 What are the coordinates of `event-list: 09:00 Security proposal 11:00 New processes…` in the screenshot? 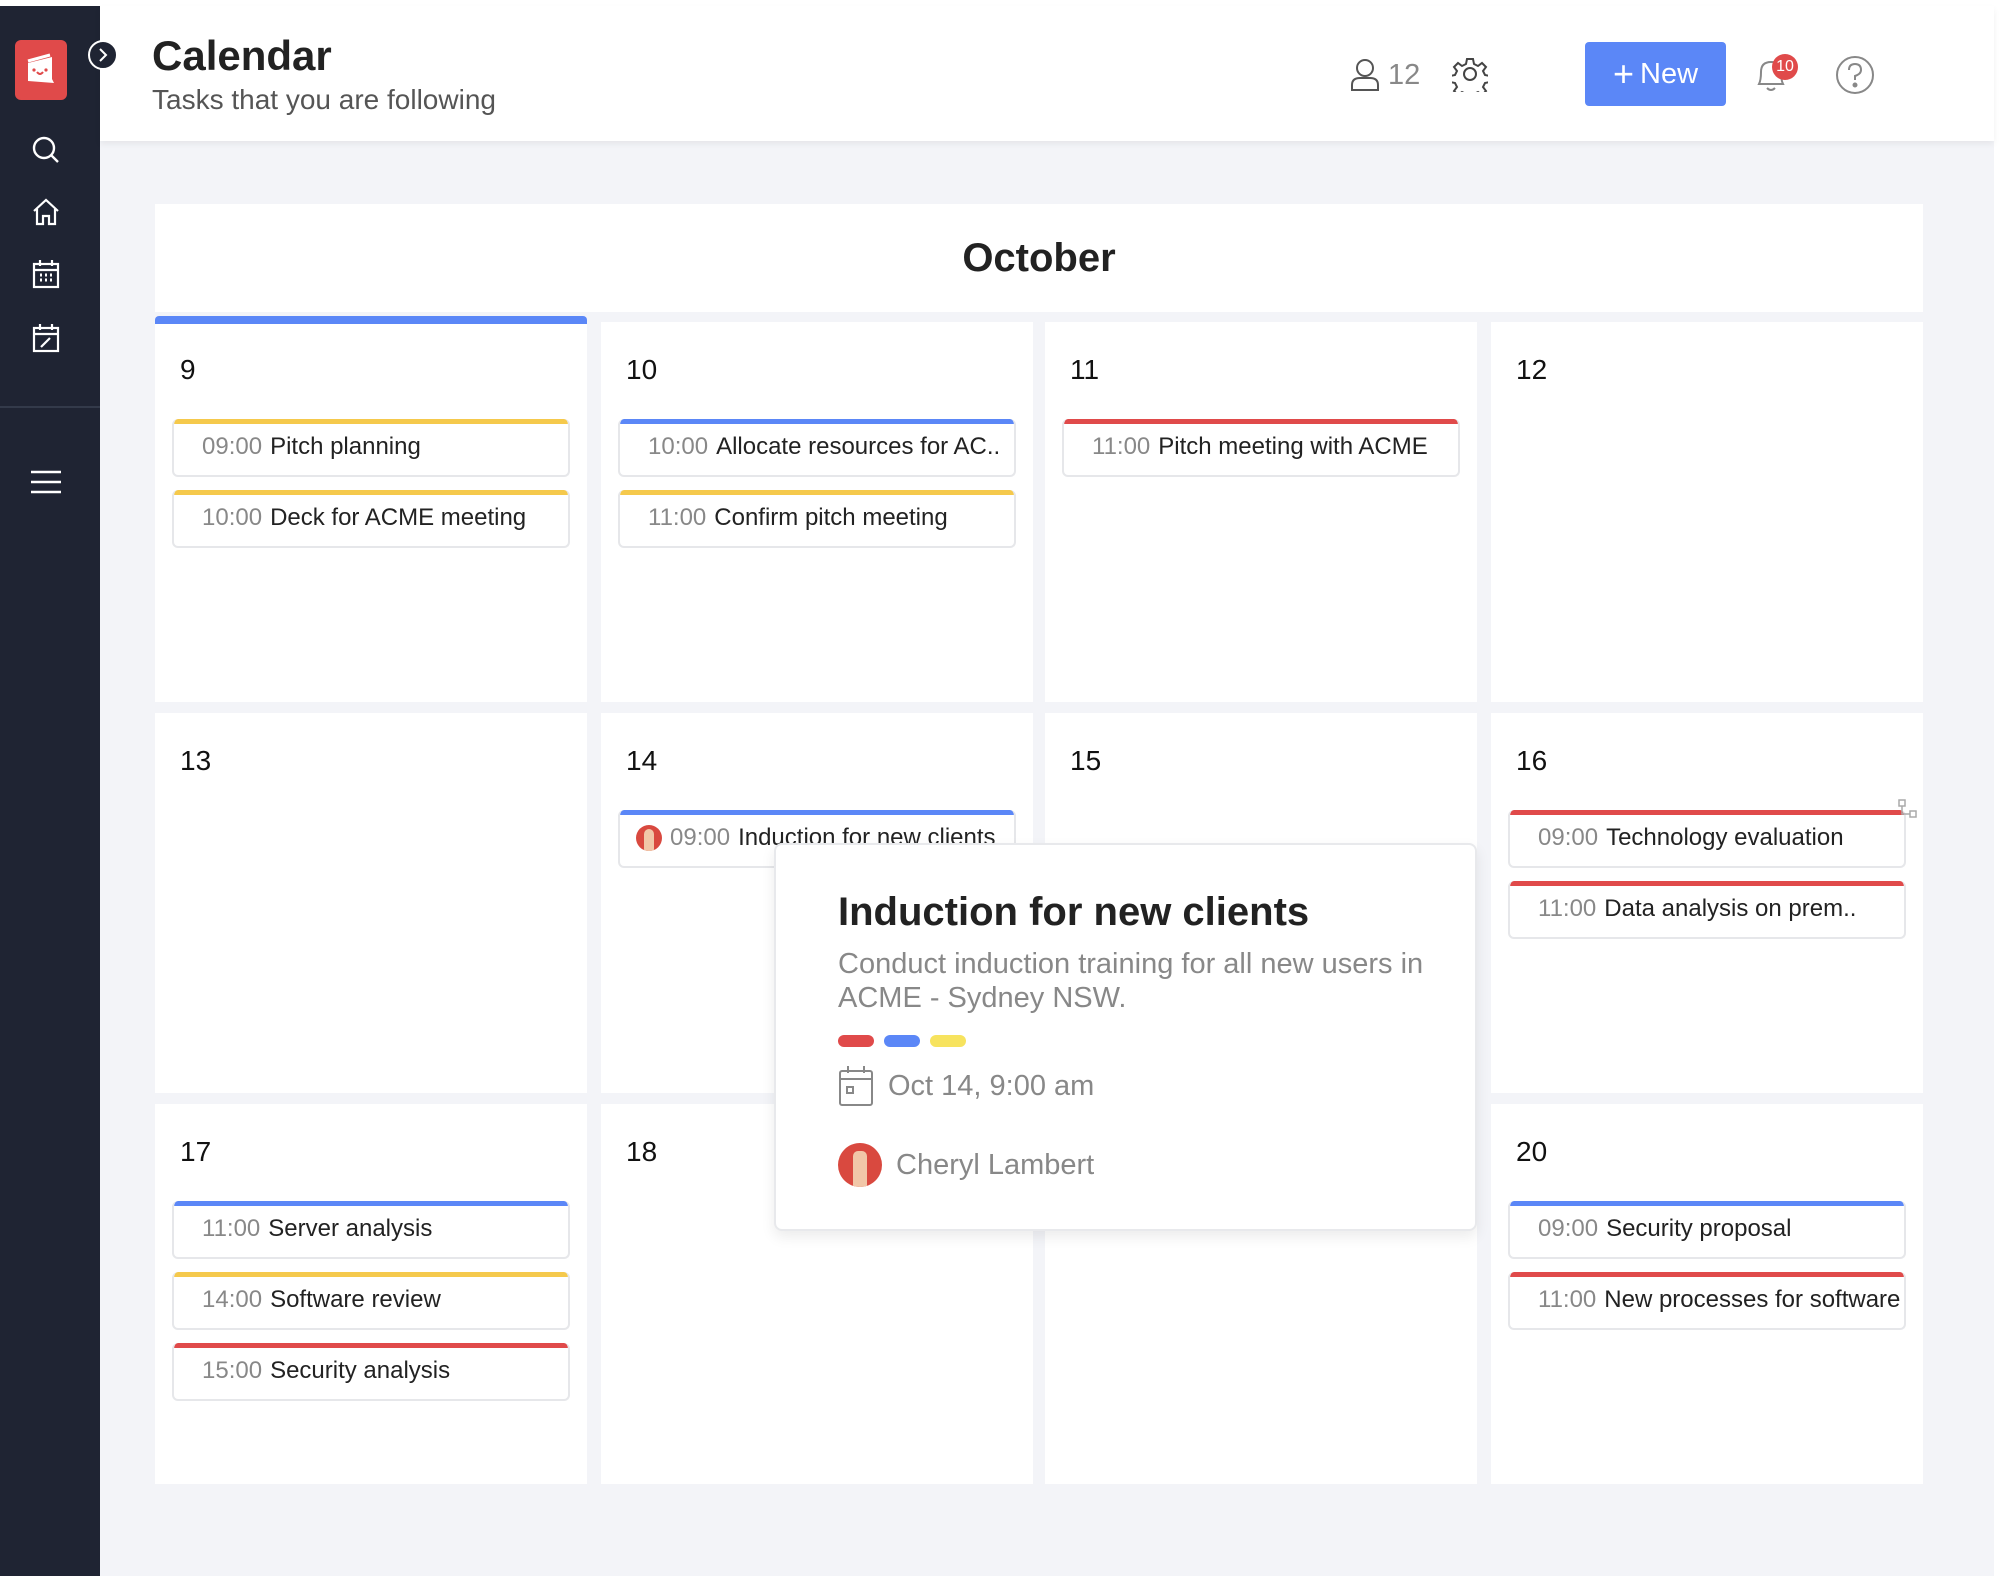 It's located at (1707, 1272).